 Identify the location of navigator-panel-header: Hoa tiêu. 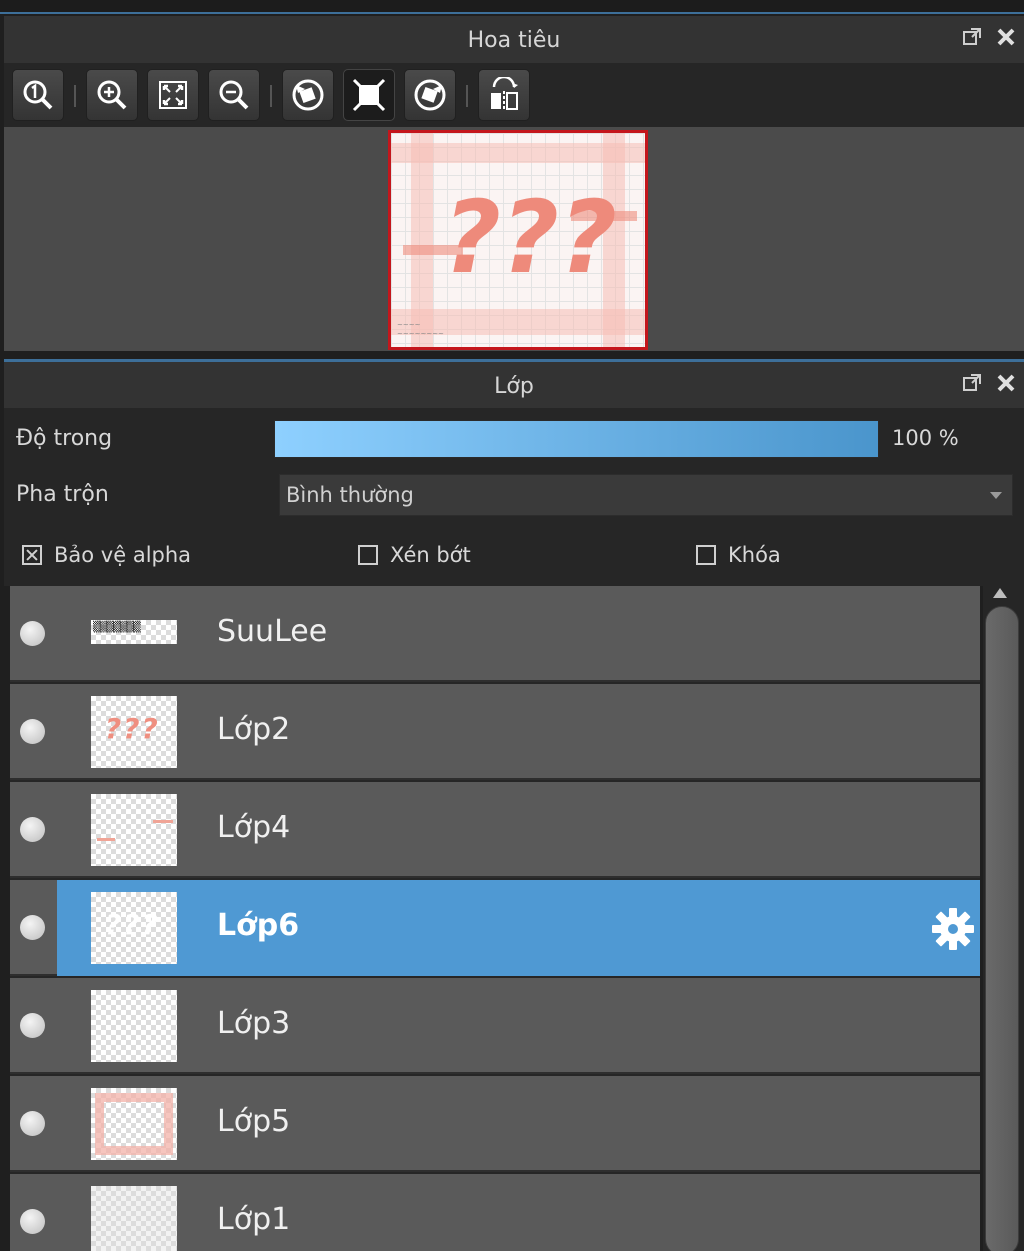
(514, 40).